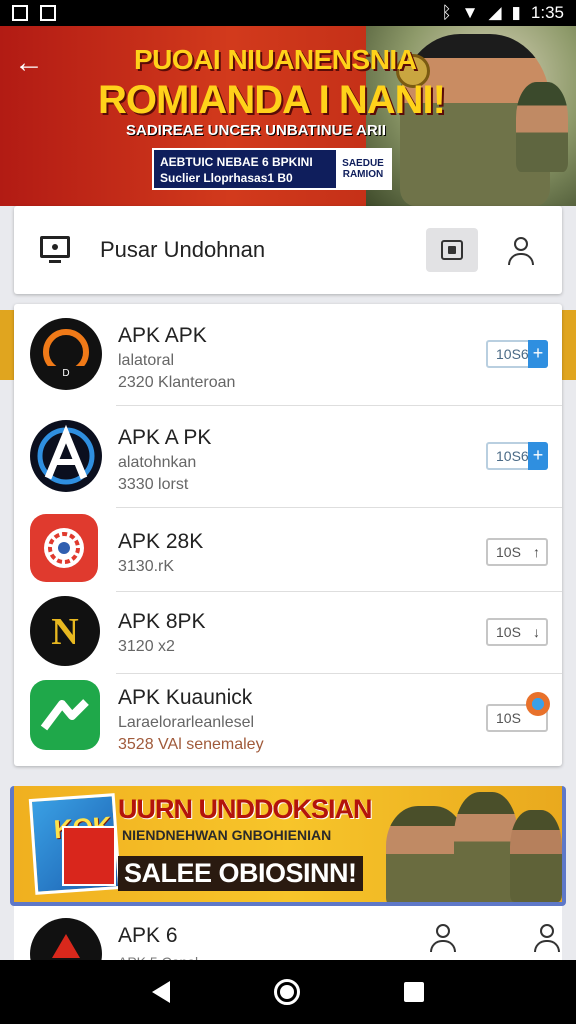 This screenshot has width=576, height=1024. What do you see at coordinates (157, 462) in the screenshot?
I see `app-description: alatohnkan` at bounding box center [157, 462].